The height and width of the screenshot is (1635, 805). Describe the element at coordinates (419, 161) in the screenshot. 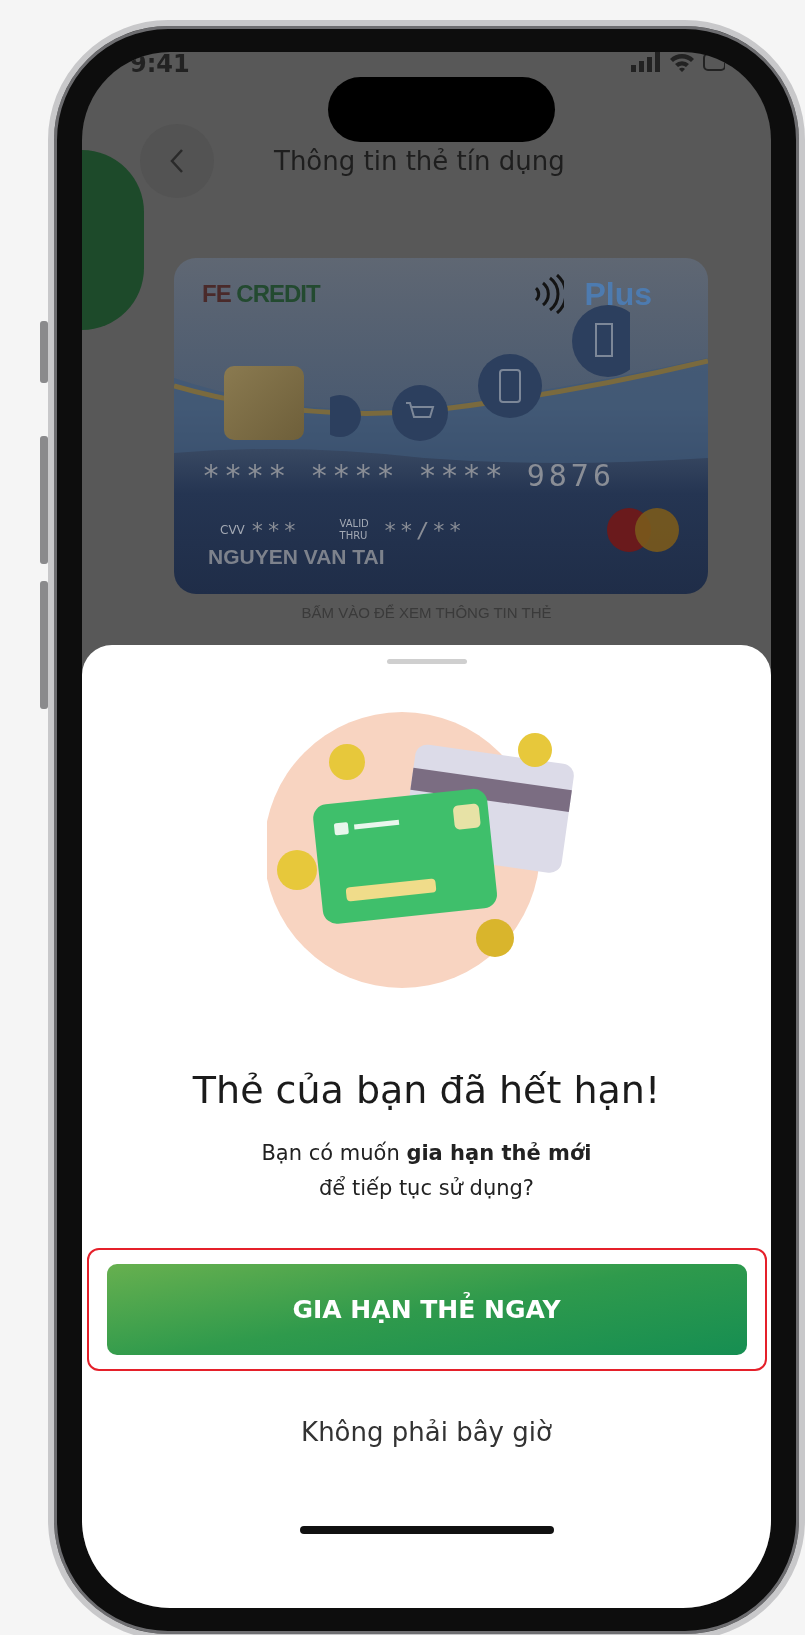

I see `screen-title: Thông tin thẻ tín dụng` at that location.